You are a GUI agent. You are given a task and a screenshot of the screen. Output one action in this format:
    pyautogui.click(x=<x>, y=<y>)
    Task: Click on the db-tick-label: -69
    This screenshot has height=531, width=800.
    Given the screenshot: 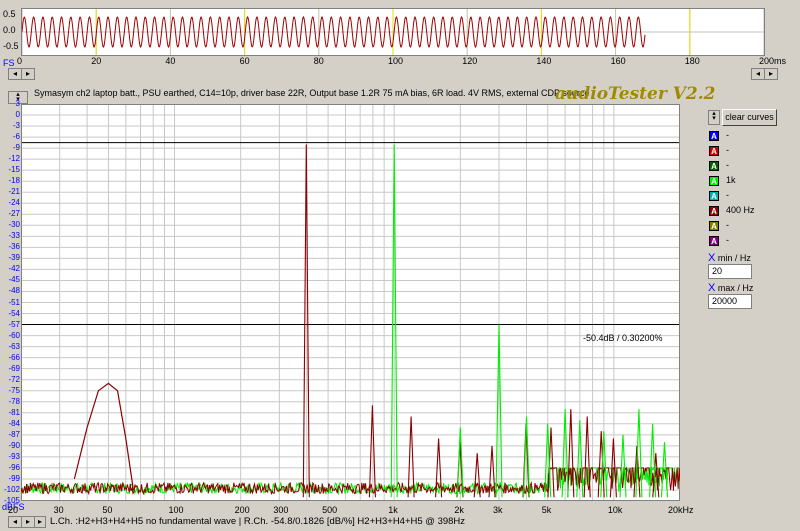 What is the action you would take?
    pyautogui.click(x=14, y=368)
    